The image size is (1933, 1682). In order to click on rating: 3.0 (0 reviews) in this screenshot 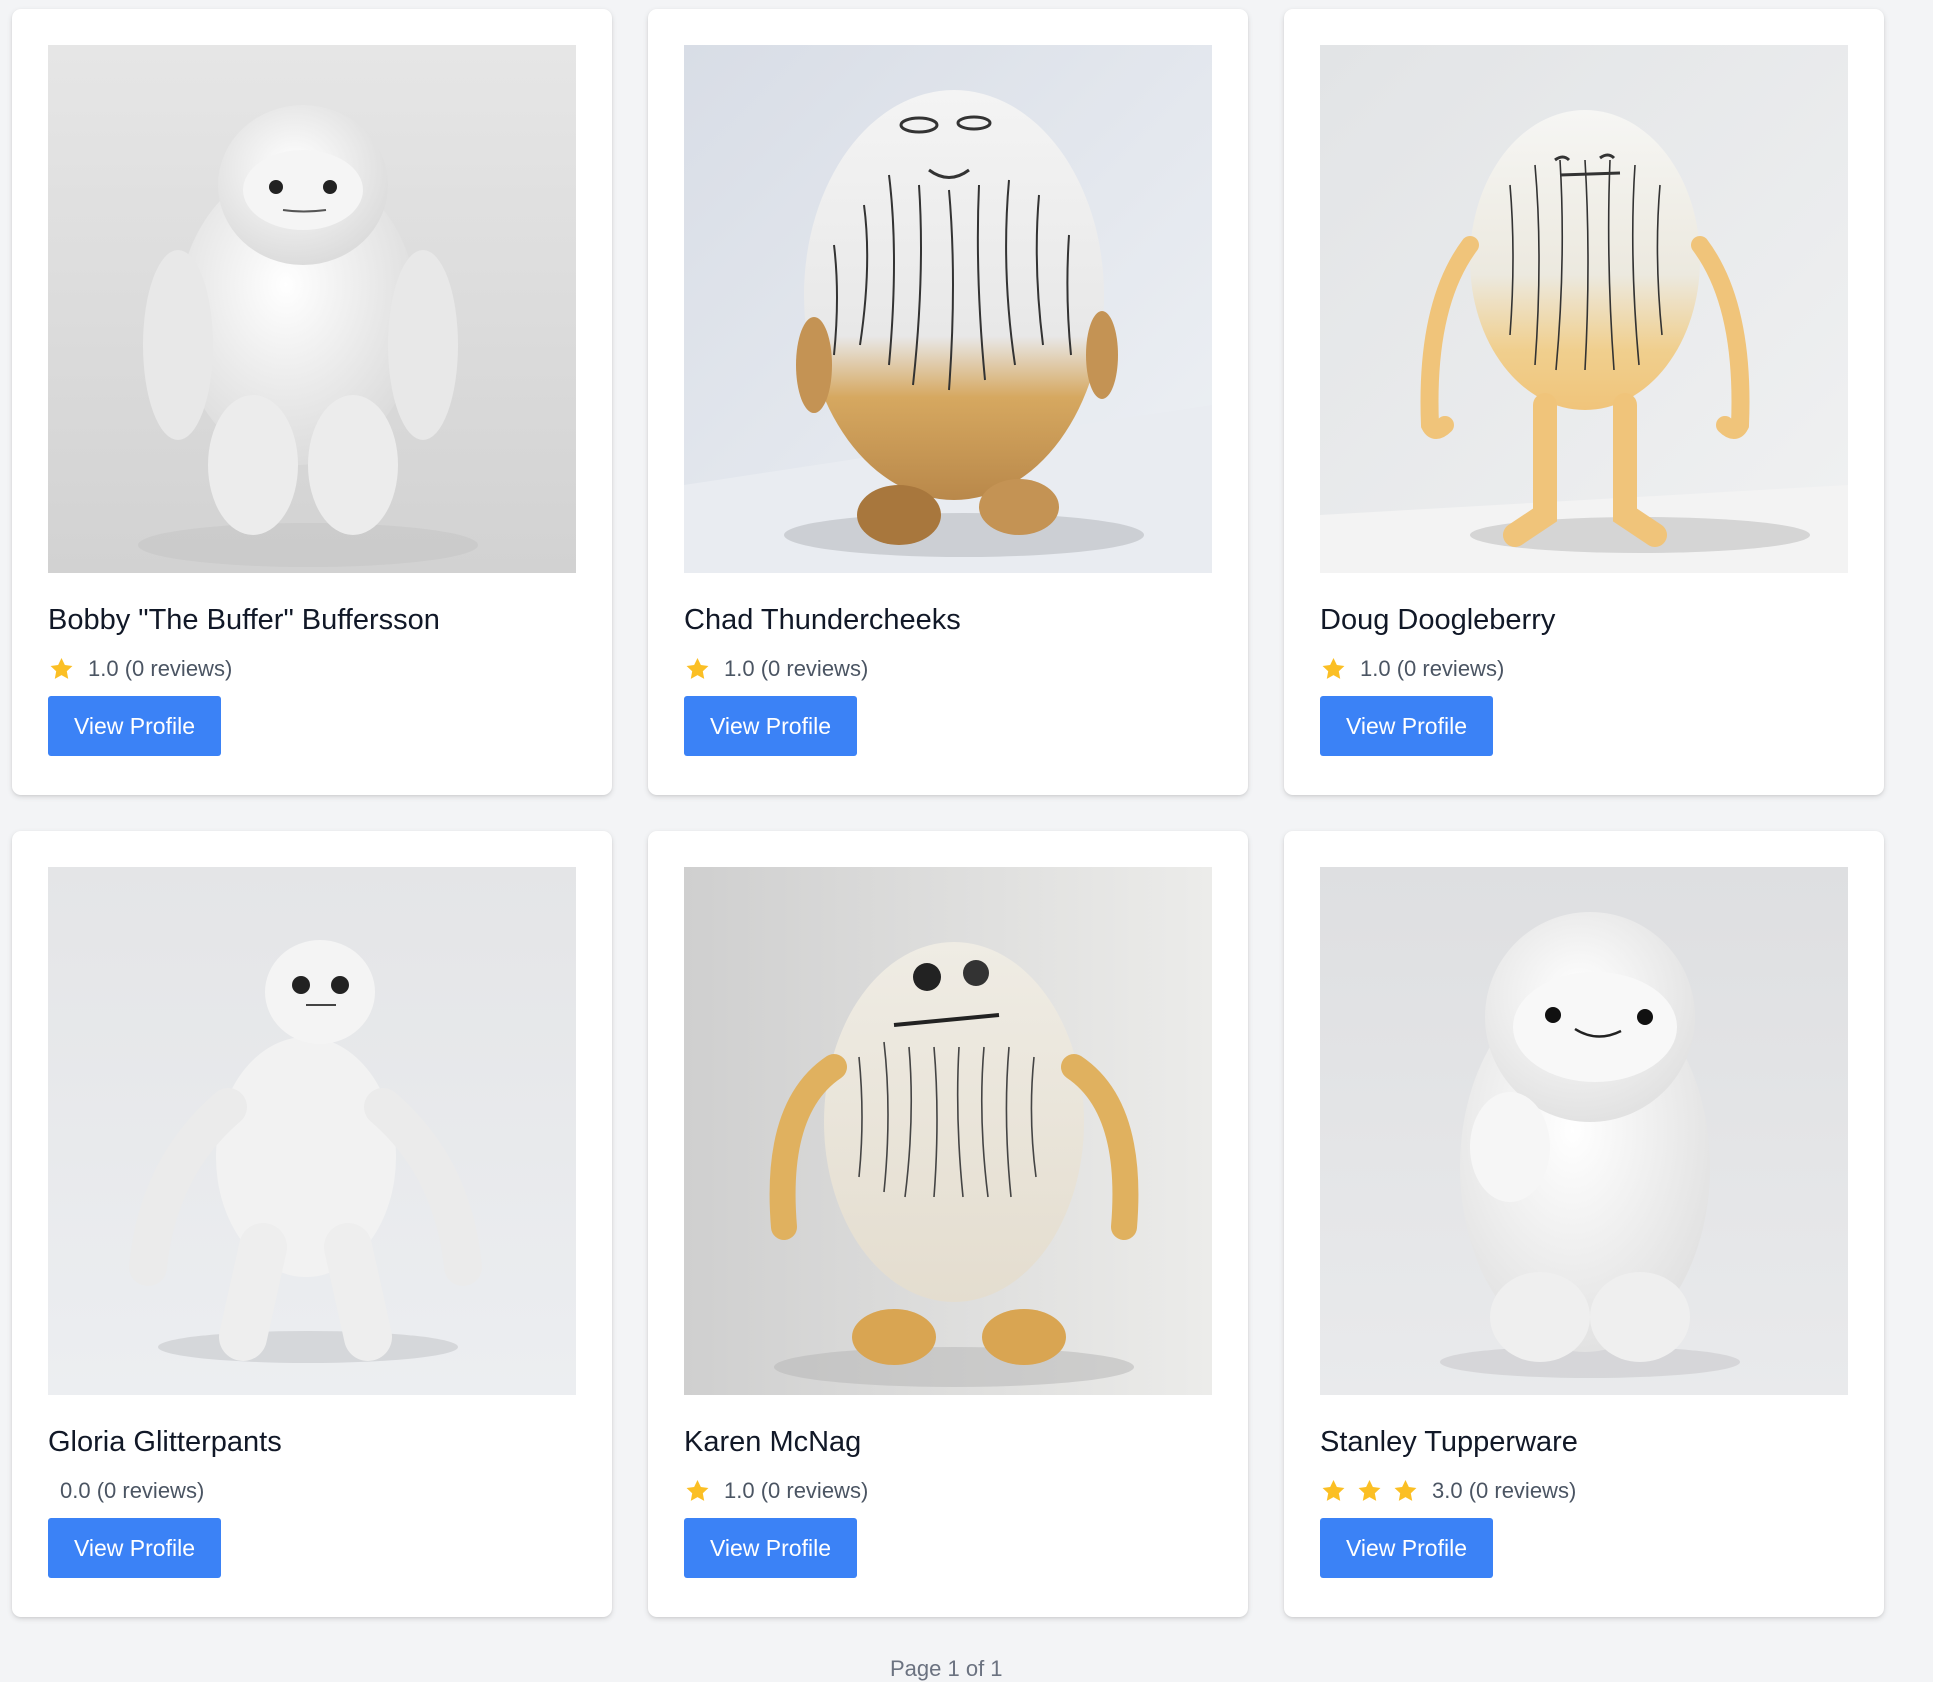, I will do `click(1584, 1491)`.